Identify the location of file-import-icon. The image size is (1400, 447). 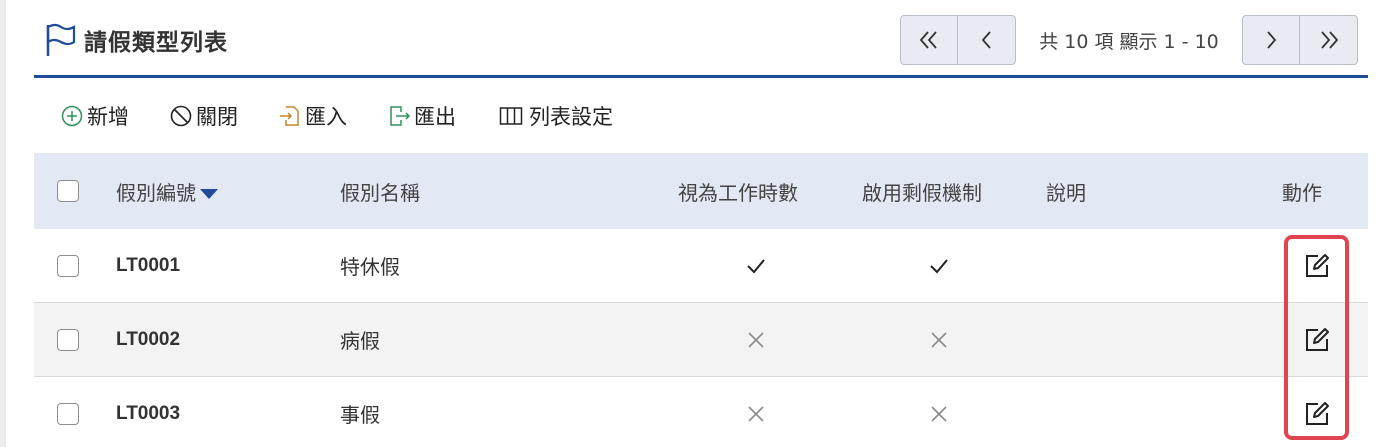
(289, 116).